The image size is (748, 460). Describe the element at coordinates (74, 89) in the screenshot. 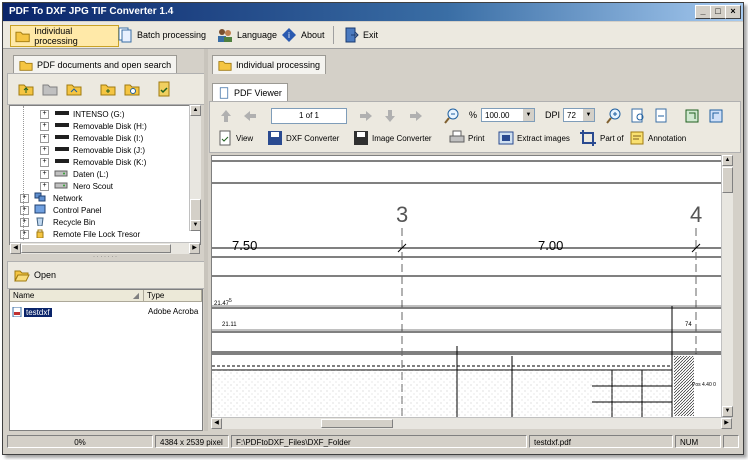

I see `folder-home-icon` at that location.